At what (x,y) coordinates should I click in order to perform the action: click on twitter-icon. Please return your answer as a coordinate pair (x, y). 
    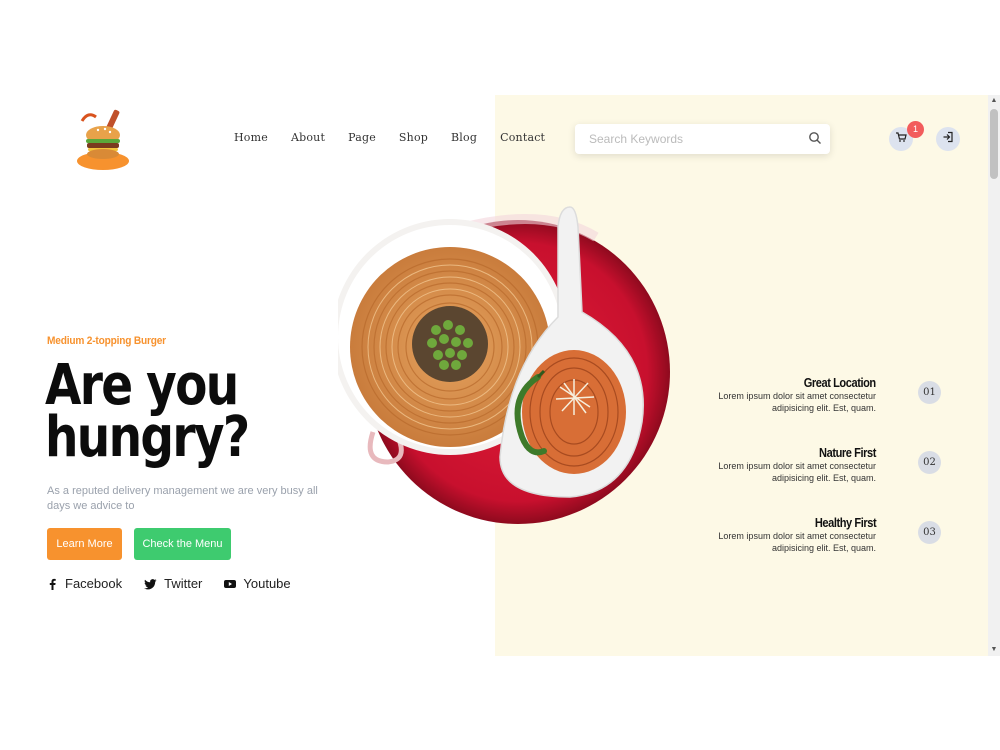
    Looking at the image, I should click on (150, 583).